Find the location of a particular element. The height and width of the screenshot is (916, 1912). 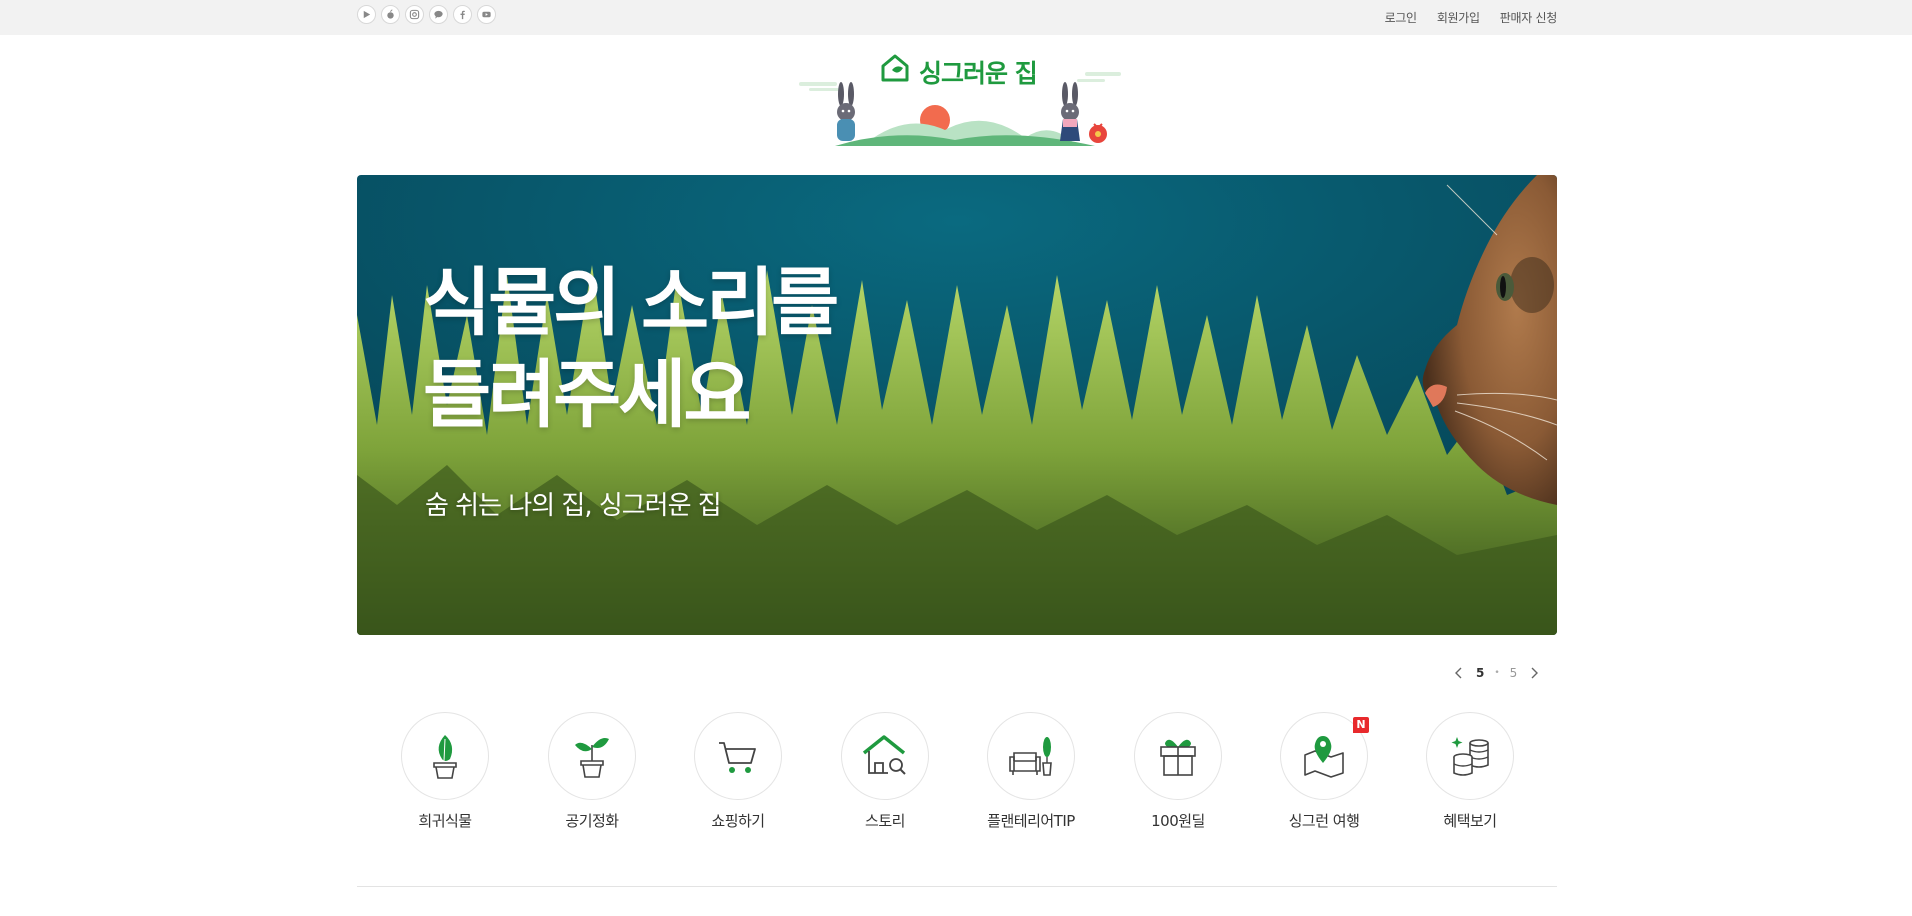

category-label: 공기정화 is located at coordinates (592, 821).